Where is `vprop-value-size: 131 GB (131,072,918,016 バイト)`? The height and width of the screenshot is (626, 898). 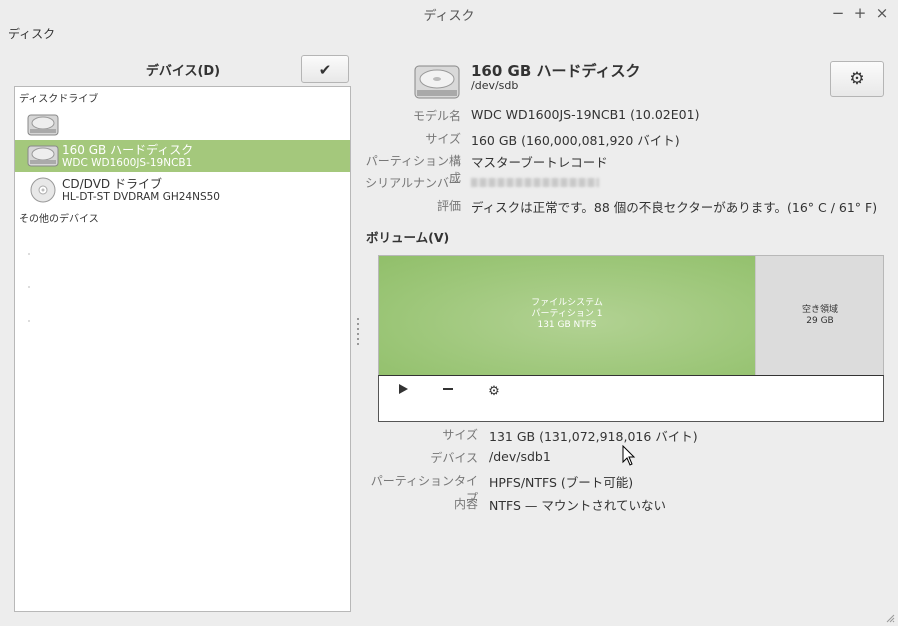 vprop-value-size: 131 GB (131,072,918,016 バイト) is located at coordinates (593, 436).